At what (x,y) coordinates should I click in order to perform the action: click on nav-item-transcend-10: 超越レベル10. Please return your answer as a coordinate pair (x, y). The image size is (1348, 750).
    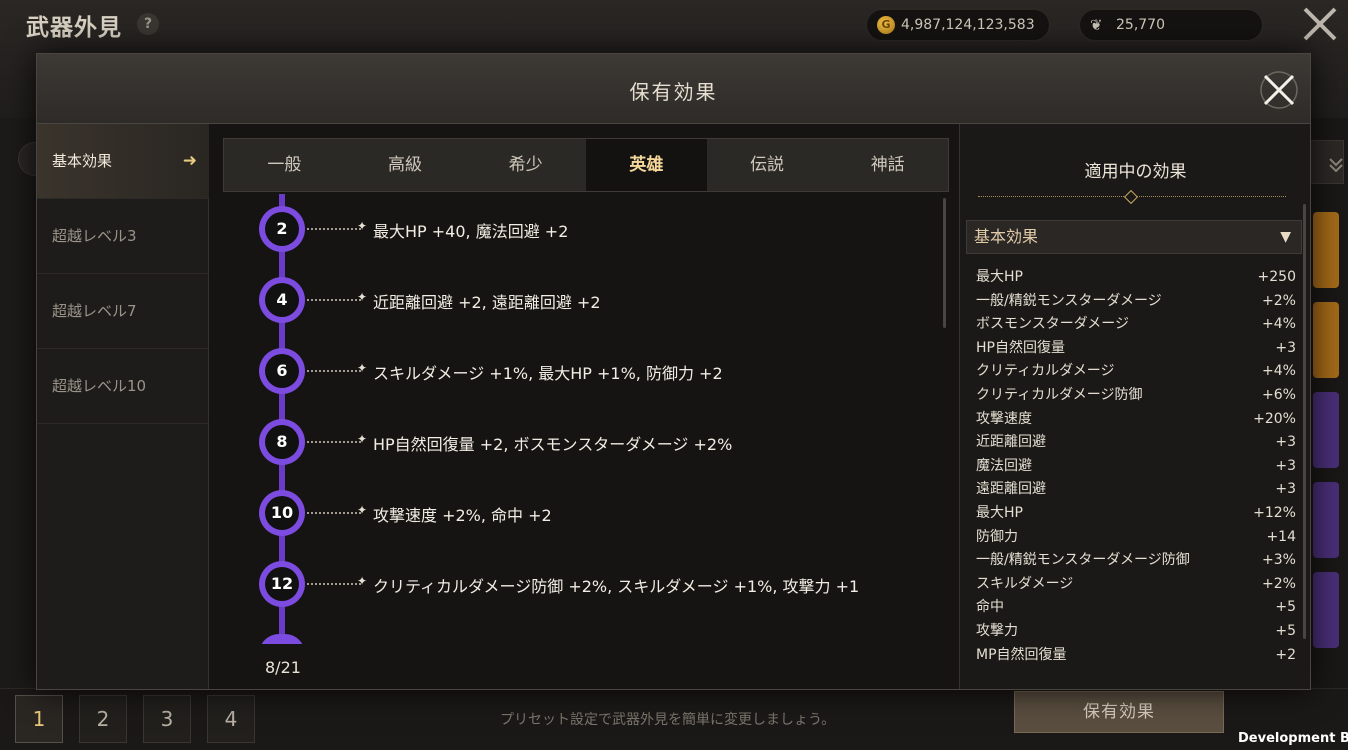
    Looking at the image, I should click on (123, 386).